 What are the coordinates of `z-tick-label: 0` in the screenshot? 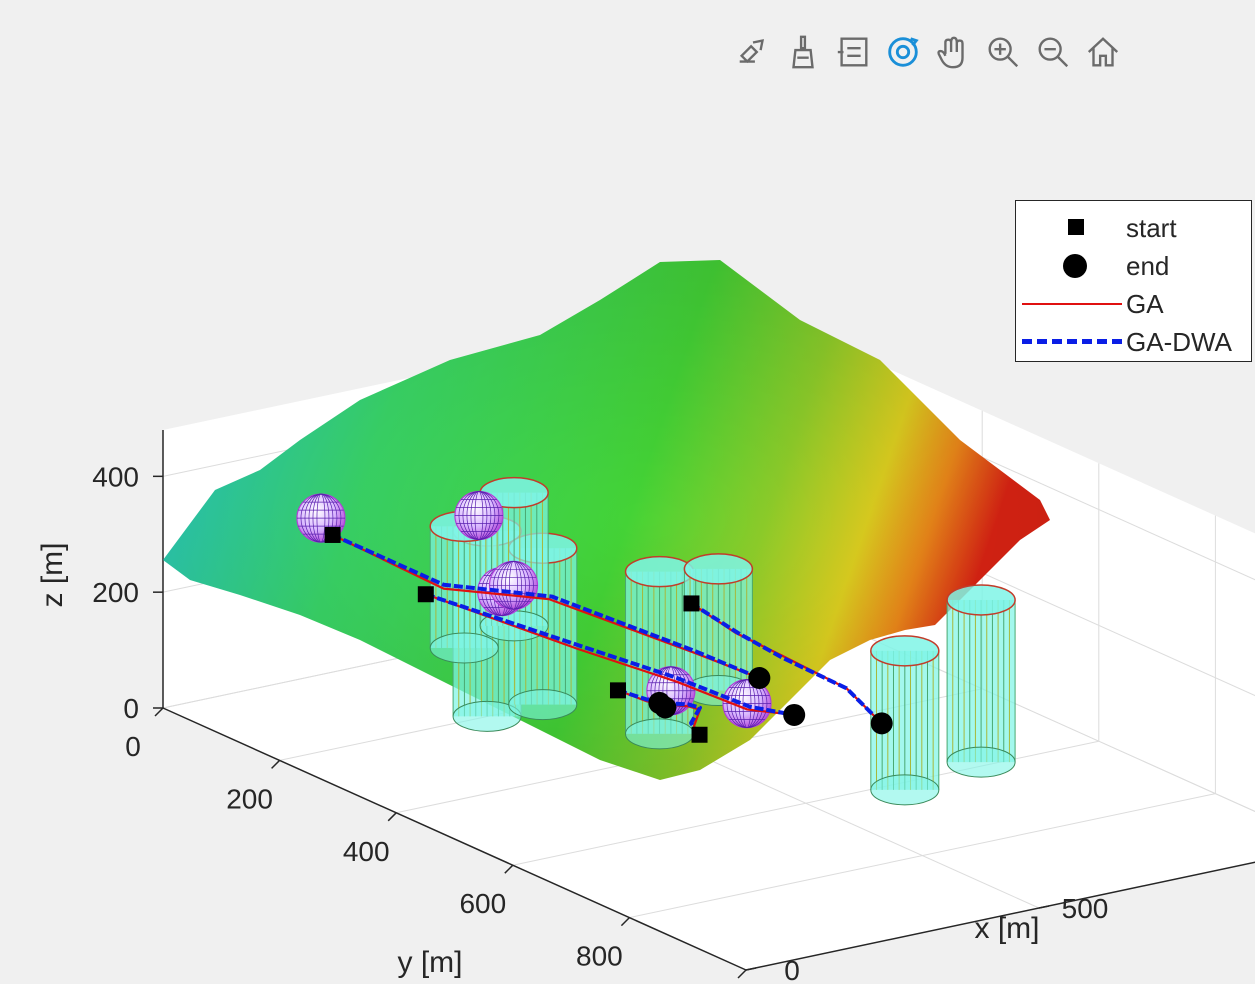 It's located at (131, 708).